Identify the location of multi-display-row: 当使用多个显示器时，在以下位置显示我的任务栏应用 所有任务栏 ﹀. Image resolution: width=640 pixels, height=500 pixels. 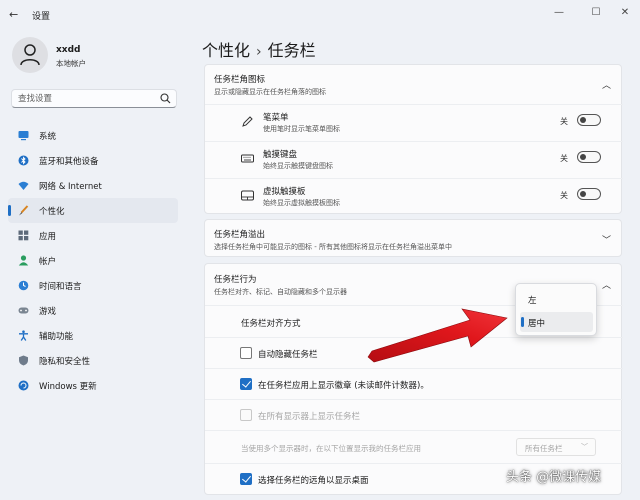
(414, 446).